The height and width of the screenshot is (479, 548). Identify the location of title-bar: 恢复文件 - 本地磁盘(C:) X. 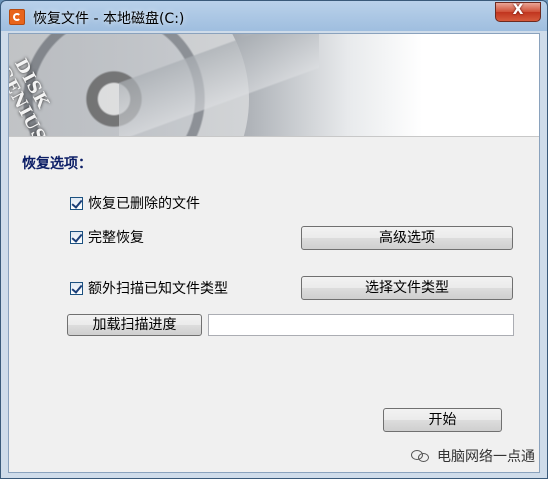
(274, 17).